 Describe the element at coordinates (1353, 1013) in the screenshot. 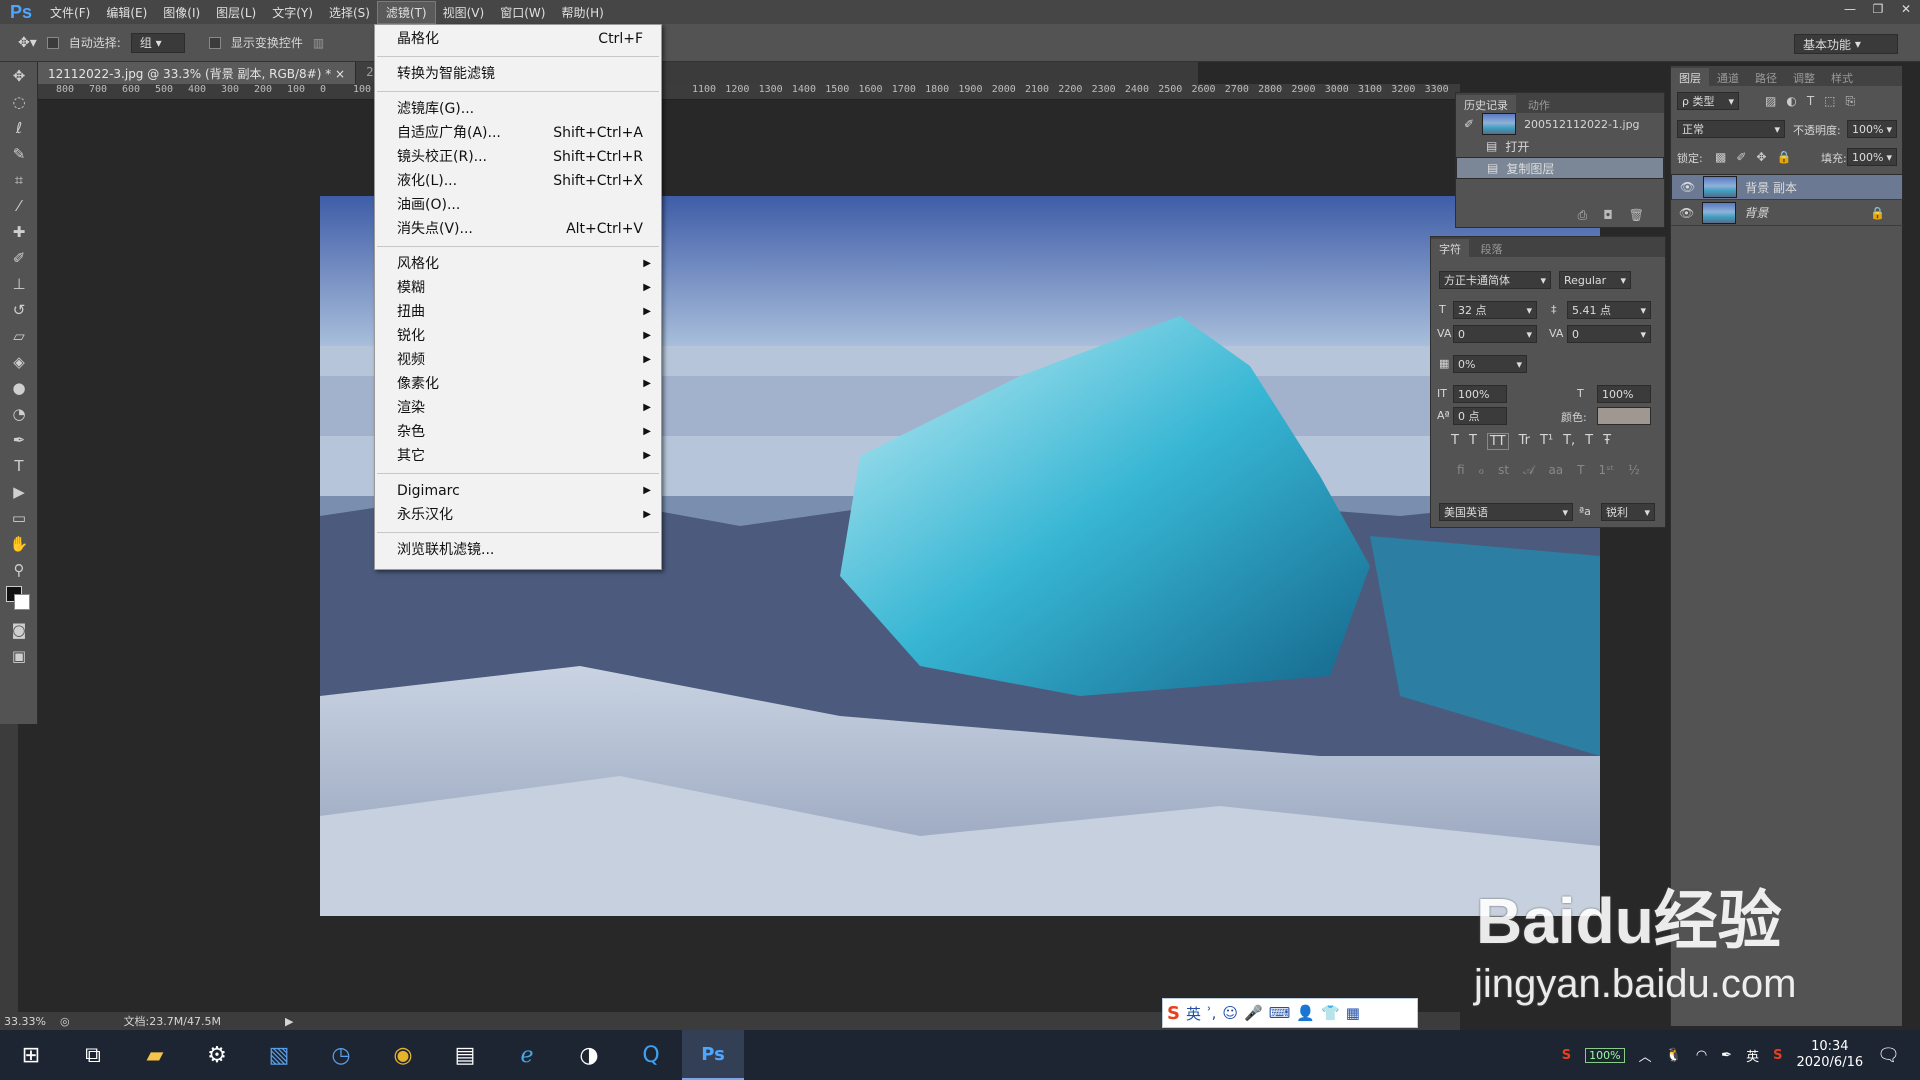

I see `grid-icon: ▦` at that location.